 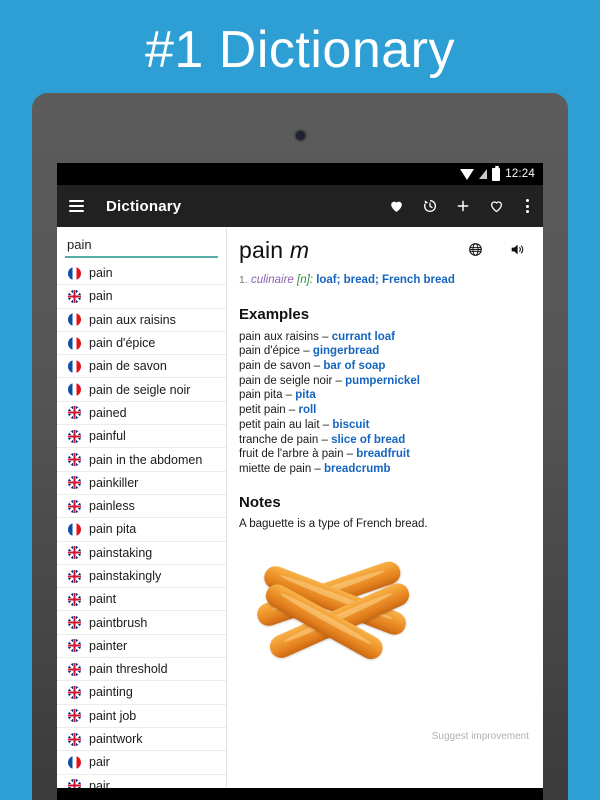 I want to click on kebab-dot, so click(x=527, y=200).